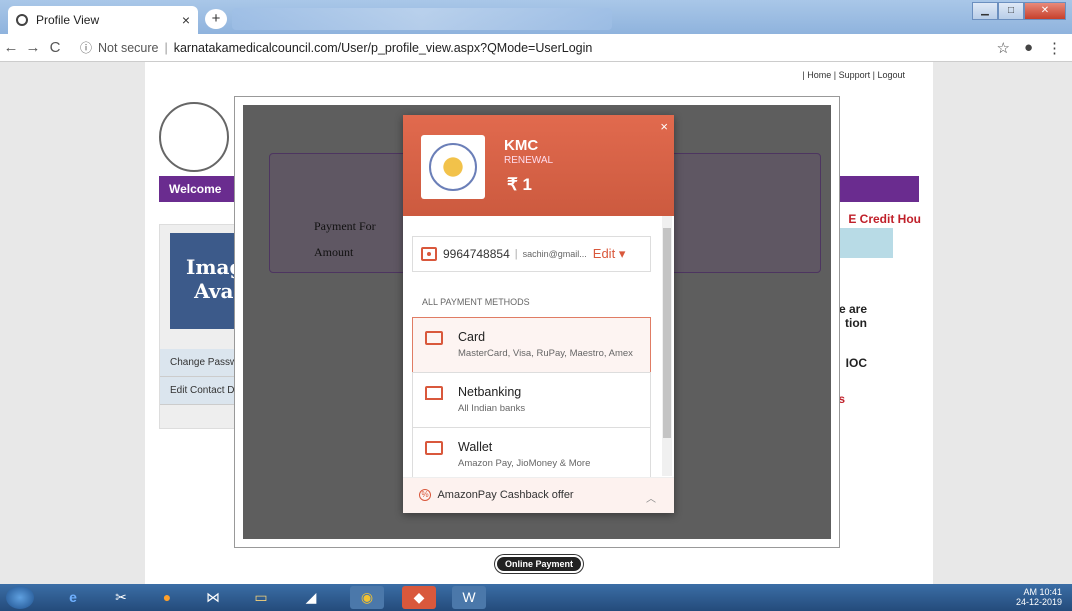 The height and width of the screenshot is (611, 1072). What do you see at coordinates (1045, 11) in the screenshot?
I see `window-close-button: ✕` at bounding box center [1045, 11].